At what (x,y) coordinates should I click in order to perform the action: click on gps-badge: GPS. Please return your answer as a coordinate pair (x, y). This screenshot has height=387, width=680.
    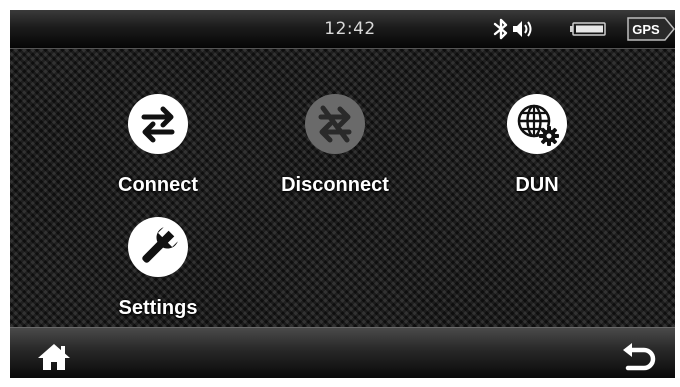
    Looking at the image, I should click on (651, 29).